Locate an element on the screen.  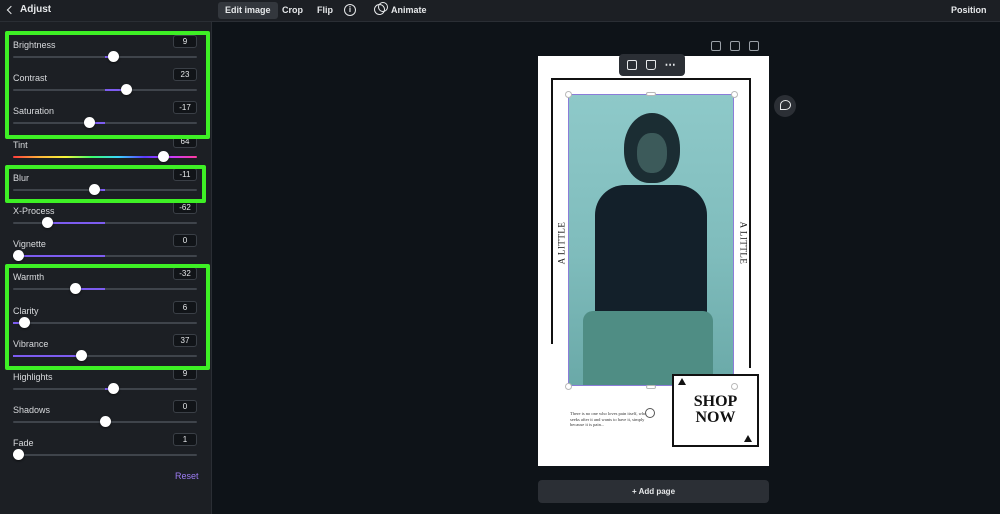
comment-button is located at coordinates (785, 106).